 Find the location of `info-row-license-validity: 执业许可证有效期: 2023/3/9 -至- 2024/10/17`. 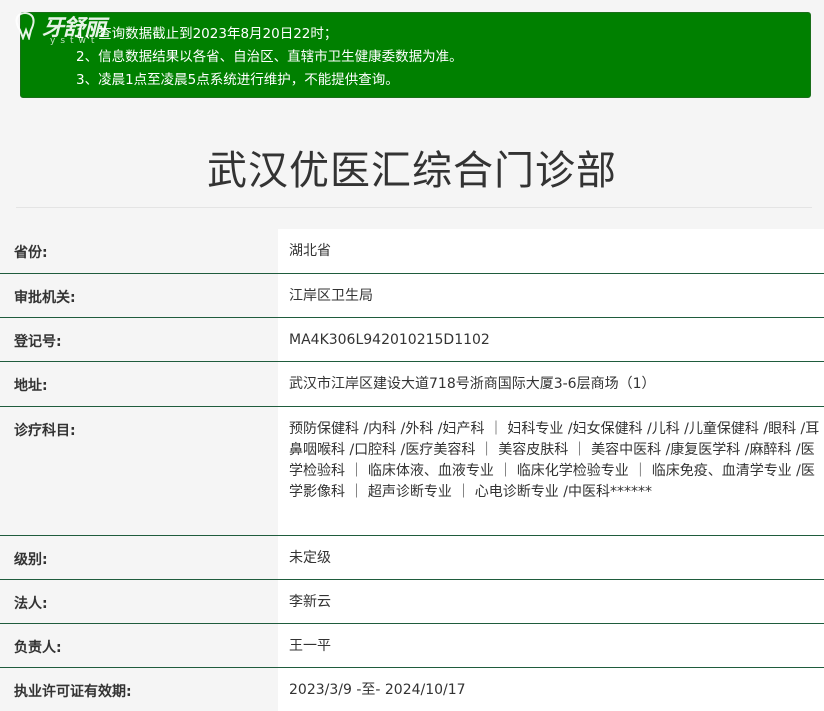

info-row-license-validity: 执业许可证有效期: 2023/3/9 -至- 2024/10/17 is located at coordinates (412, 689).